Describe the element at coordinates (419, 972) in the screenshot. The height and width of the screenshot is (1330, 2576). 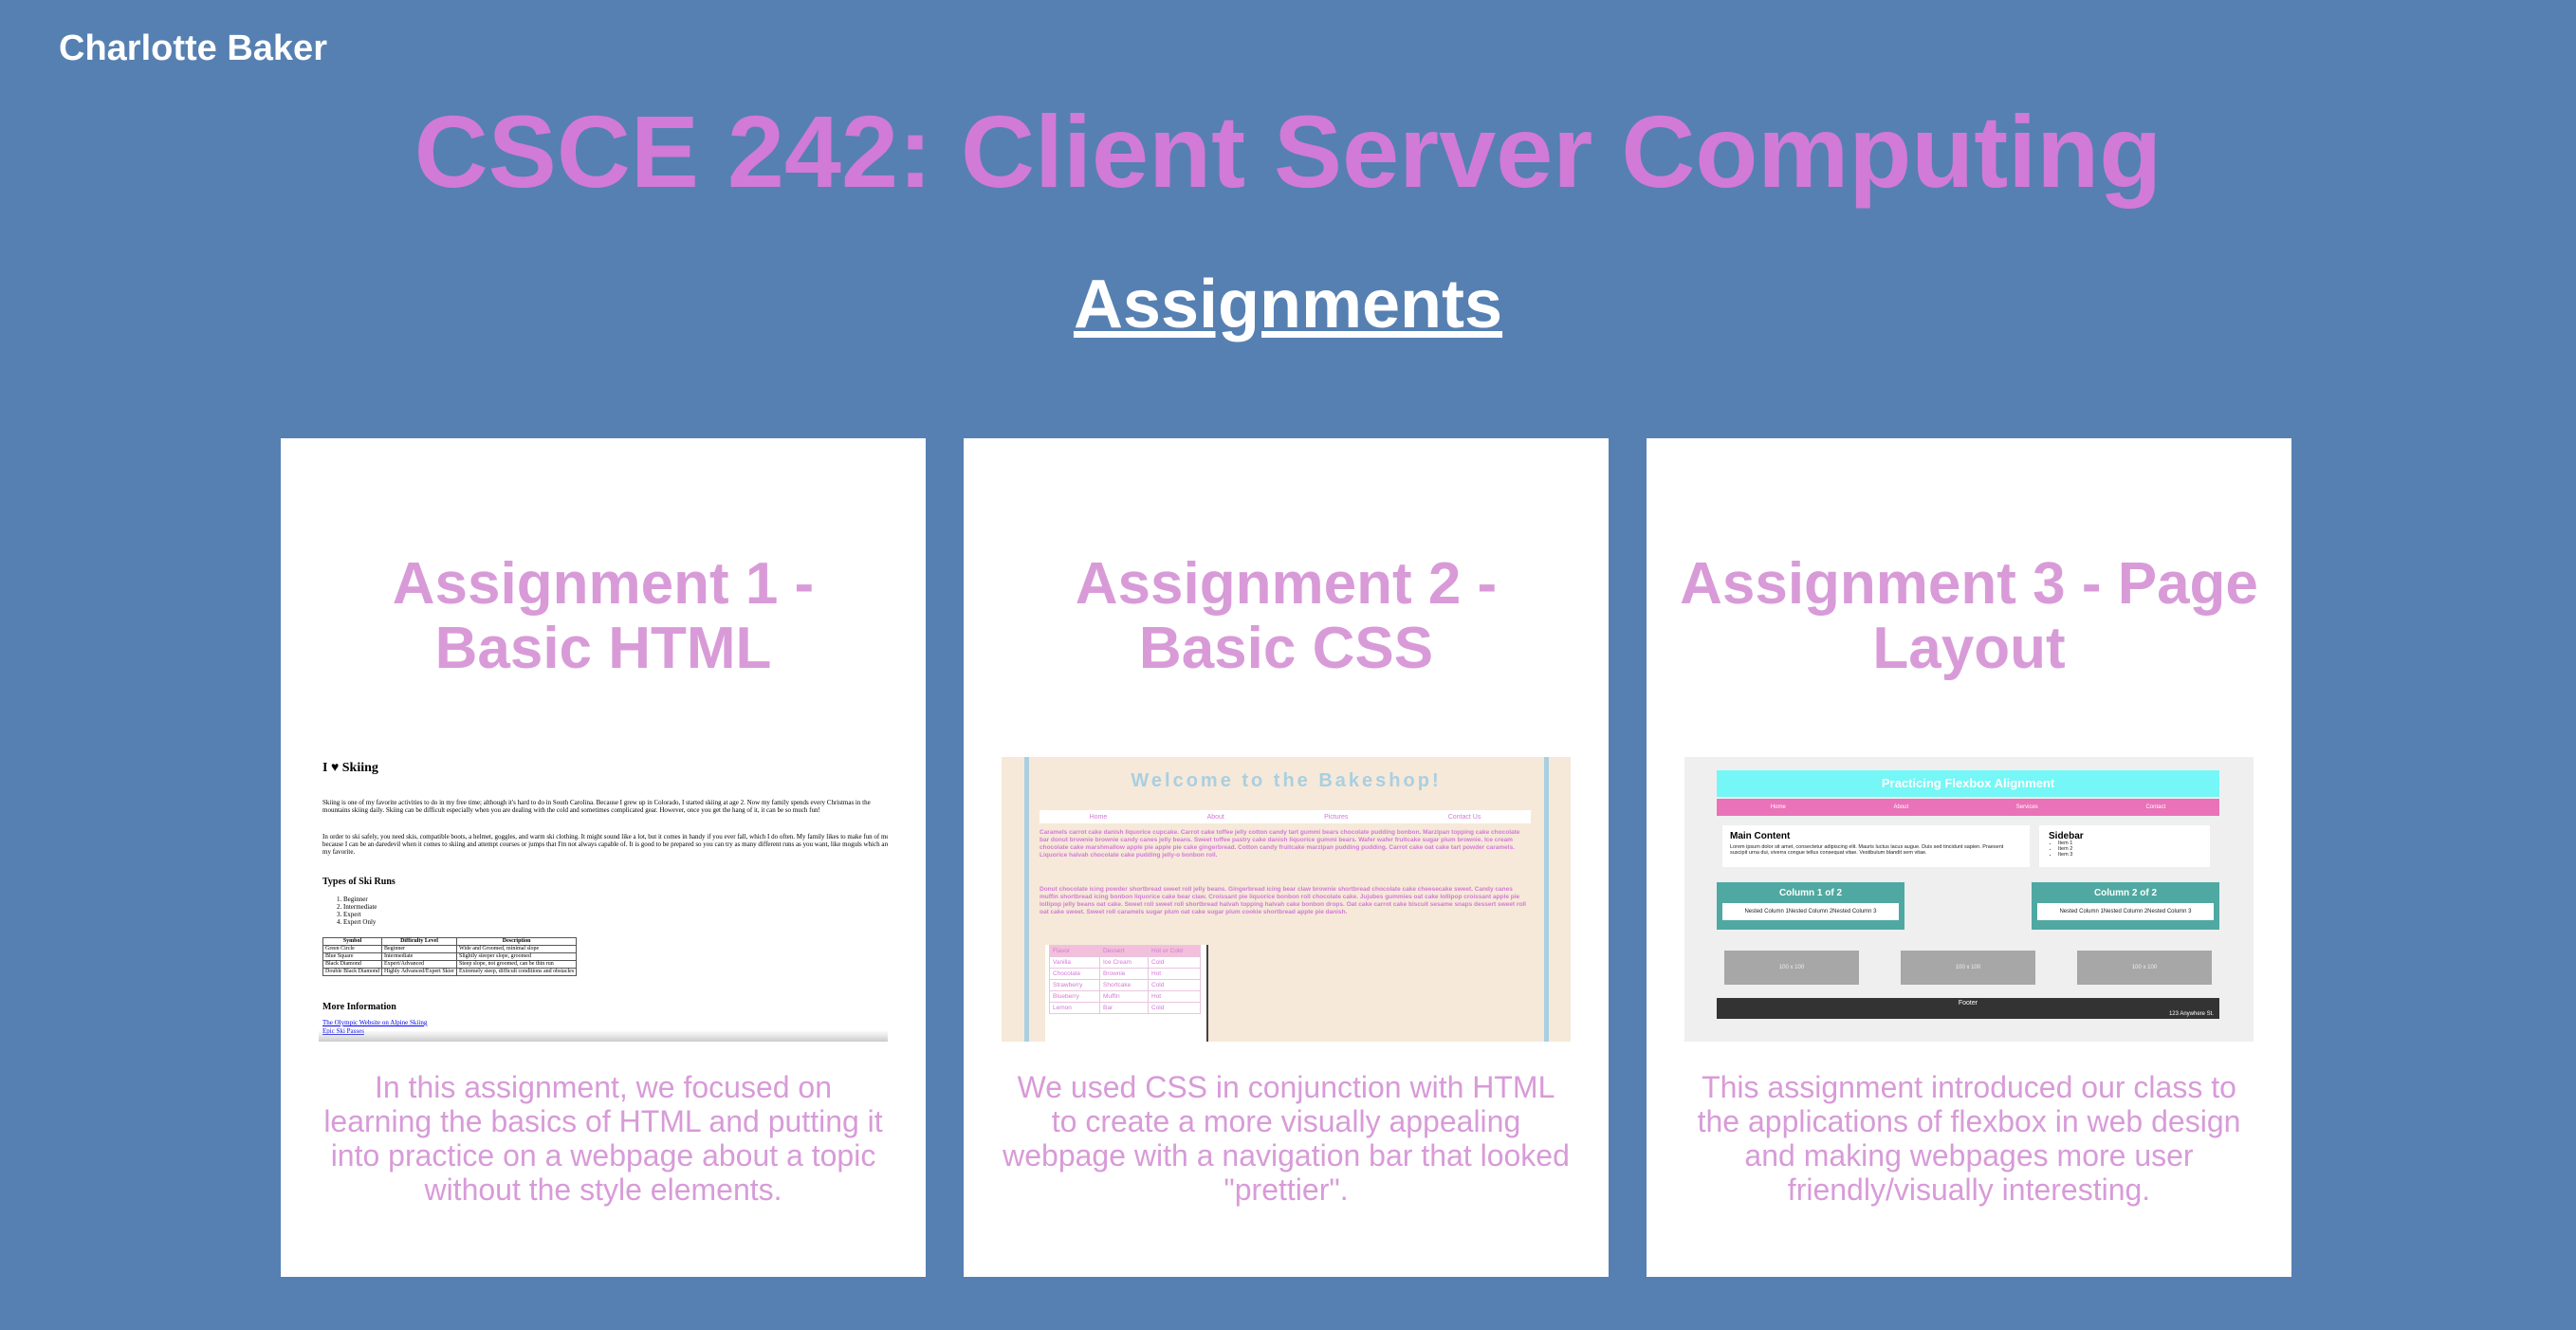
I see `table-cell: Highly Advanced/Expert Skier` at that location.